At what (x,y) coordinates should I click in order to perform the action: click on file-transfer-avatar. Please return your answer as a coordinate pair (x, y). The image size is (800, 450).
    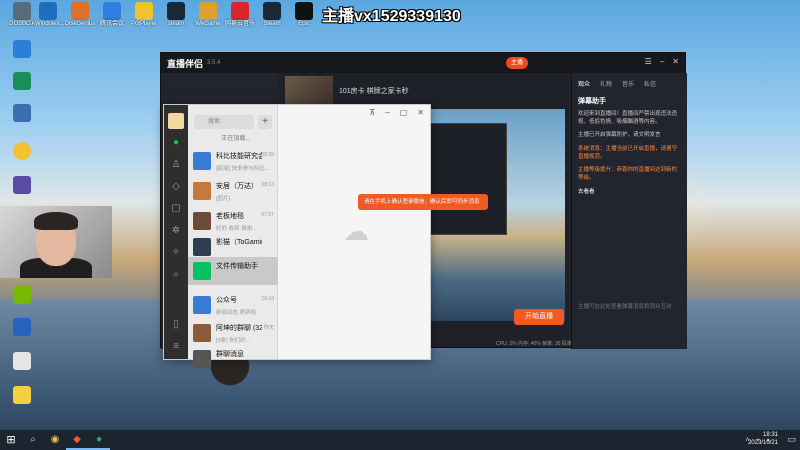
    Looking at the image, I should click on (202, 271).